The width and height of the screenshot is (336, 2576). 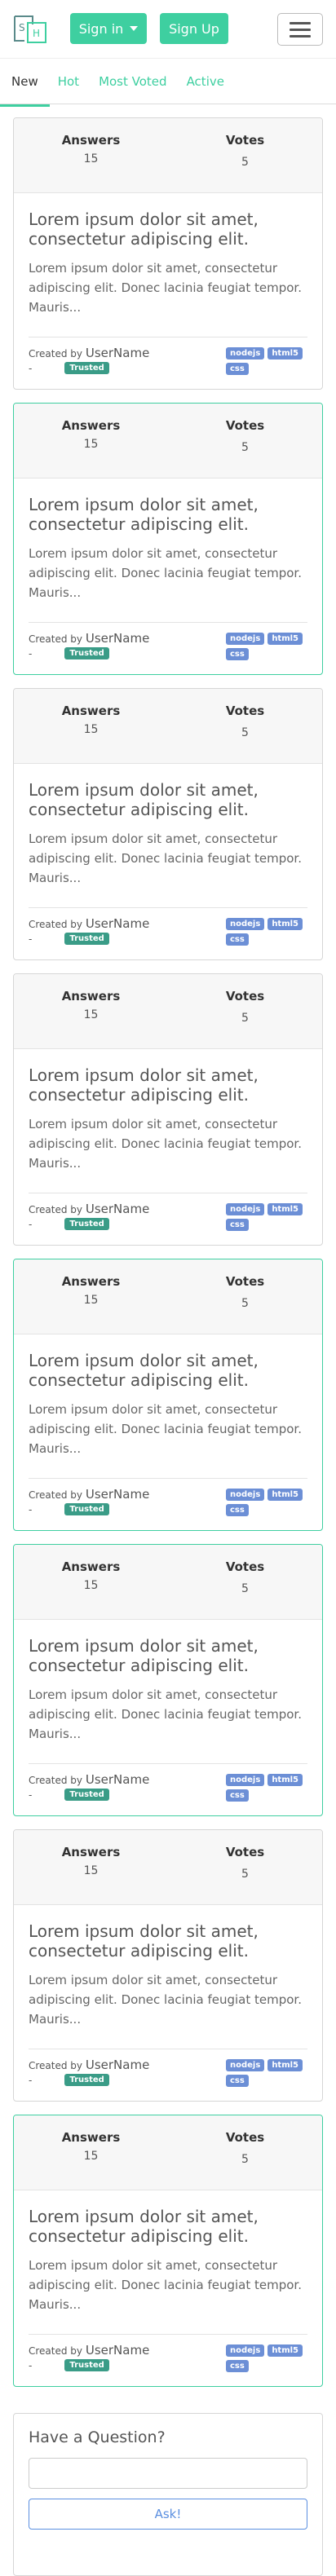 I want to click on ask-button: Ask!, so click(x=168, y=2514).